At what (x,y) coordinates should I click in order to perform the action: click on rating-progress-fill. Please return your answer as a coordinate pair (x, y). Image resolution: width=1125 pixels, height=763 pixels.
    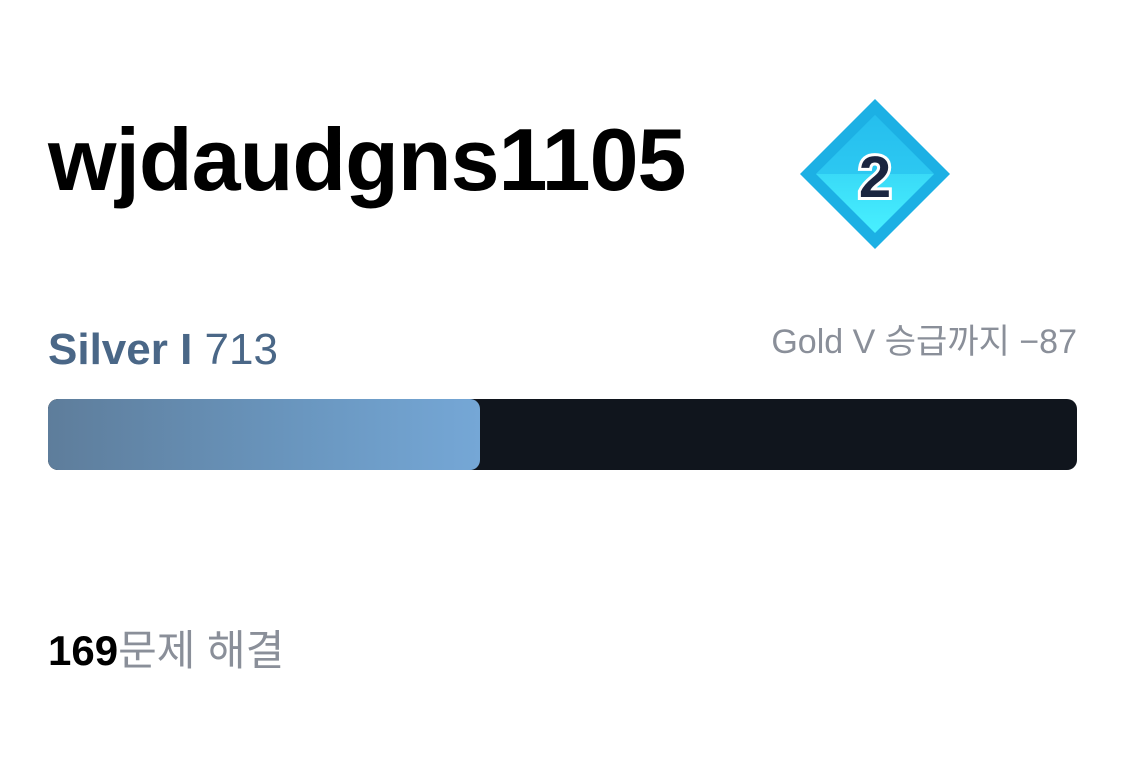
    Looking at the image, I should click on (264, 434).